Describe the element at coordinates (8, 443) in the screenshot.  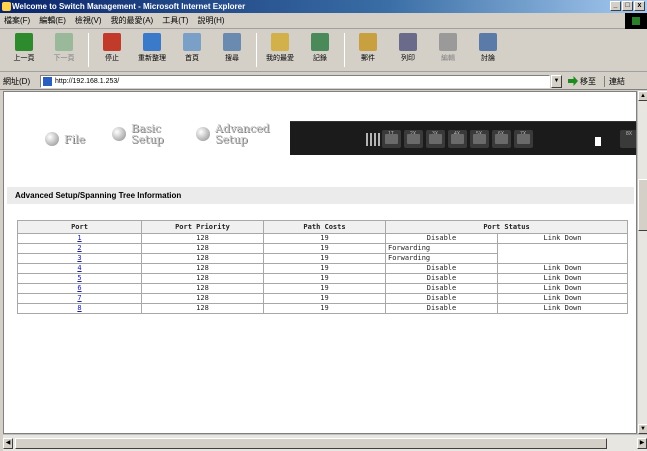
I see `scroll-left-arrow-icon: ◀` at that location.